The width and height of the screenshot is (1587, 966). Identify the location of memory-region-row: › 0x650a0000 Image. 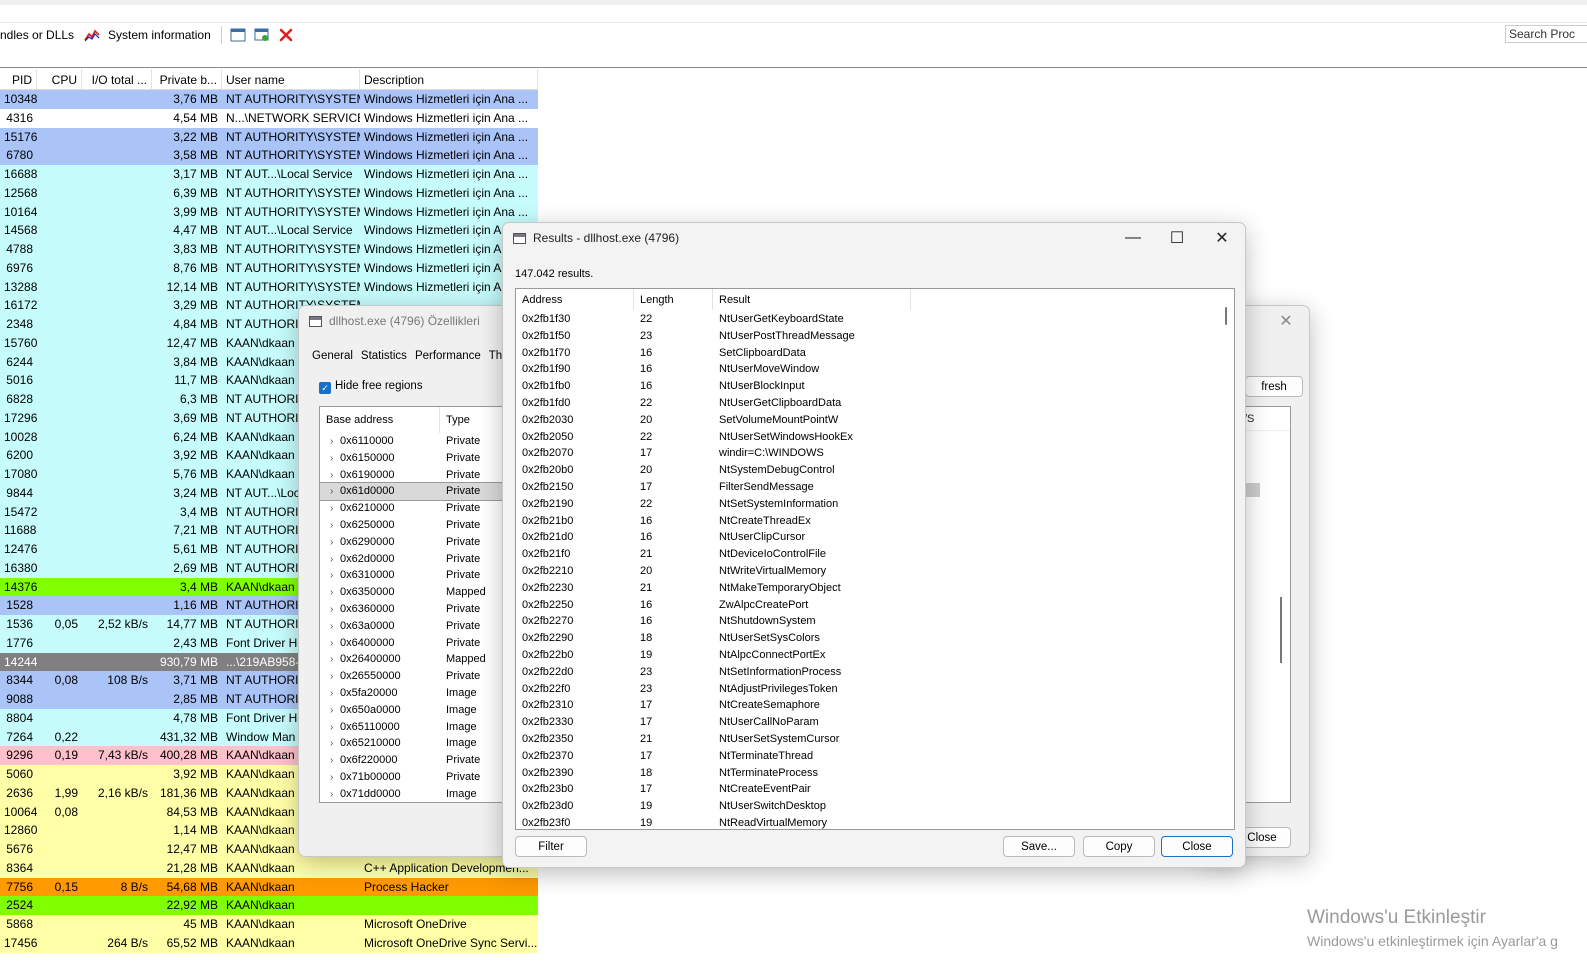
(419, 710).